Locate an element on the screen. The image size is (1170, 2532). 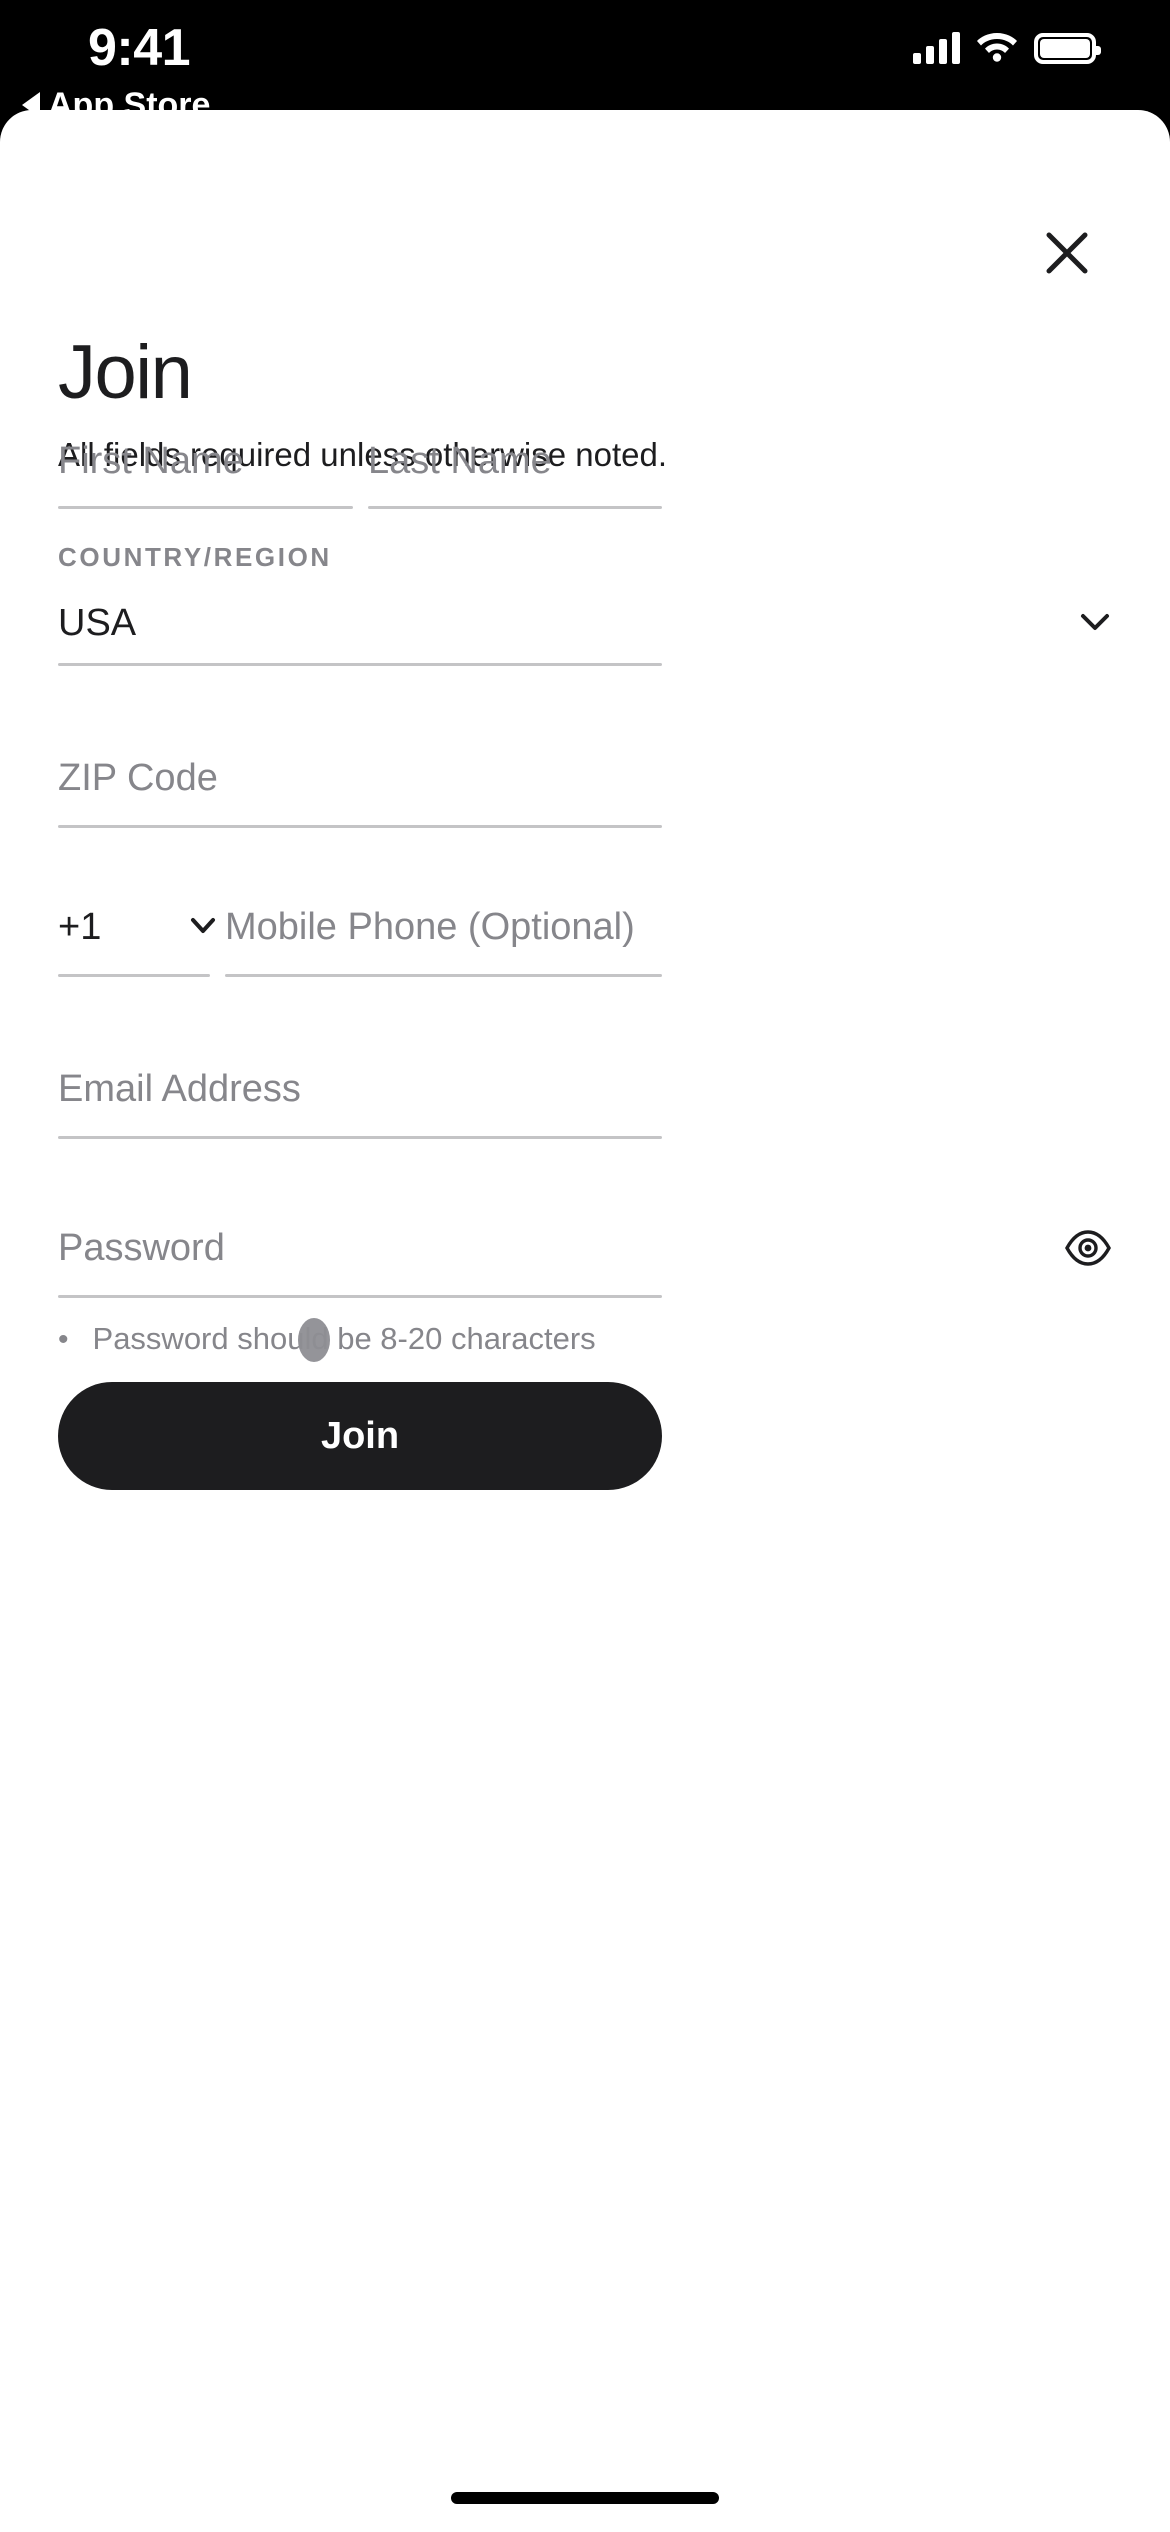
status-bar-time: 9:41 is located at coordinates (139, 48).